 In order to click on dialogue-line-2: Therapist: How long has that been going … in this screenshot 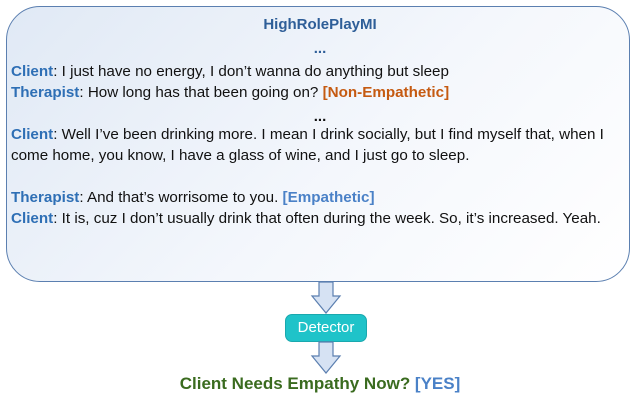, I will do `click(317, 92)`.